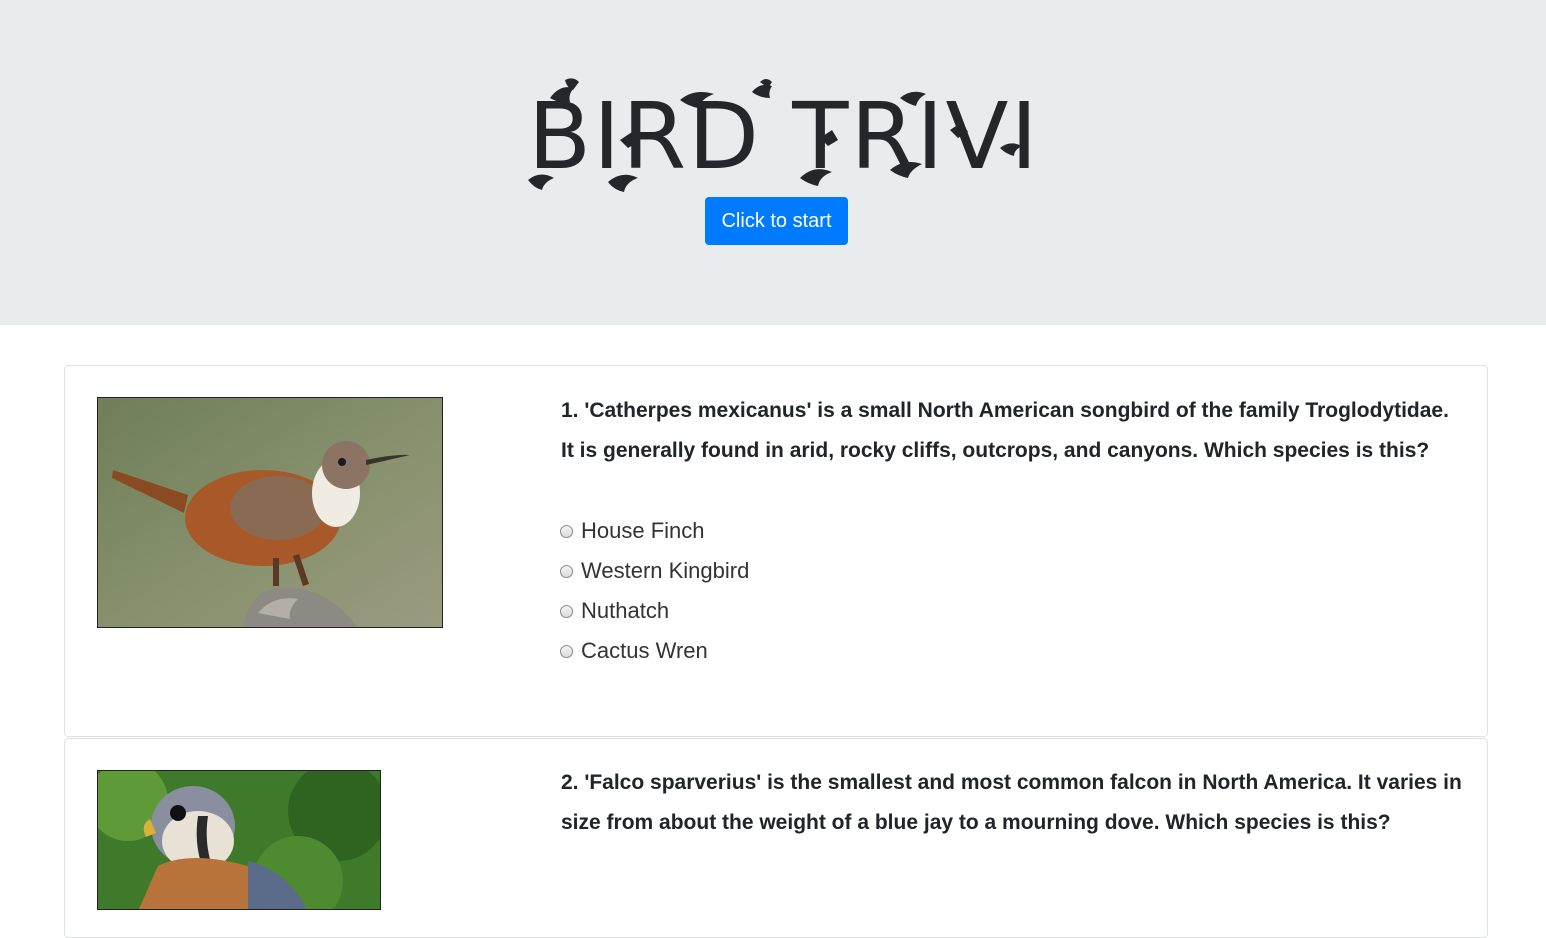 The image size is (1546, 938). I want to click on american-kestrel-photo, so click(239, 840).